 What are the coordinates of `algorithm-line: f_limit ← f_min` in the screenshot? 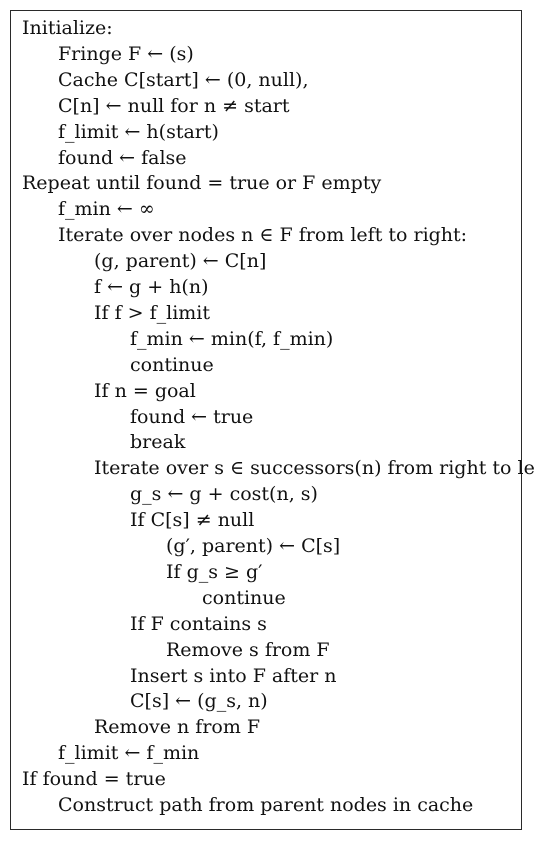 It's located at (129, 753).